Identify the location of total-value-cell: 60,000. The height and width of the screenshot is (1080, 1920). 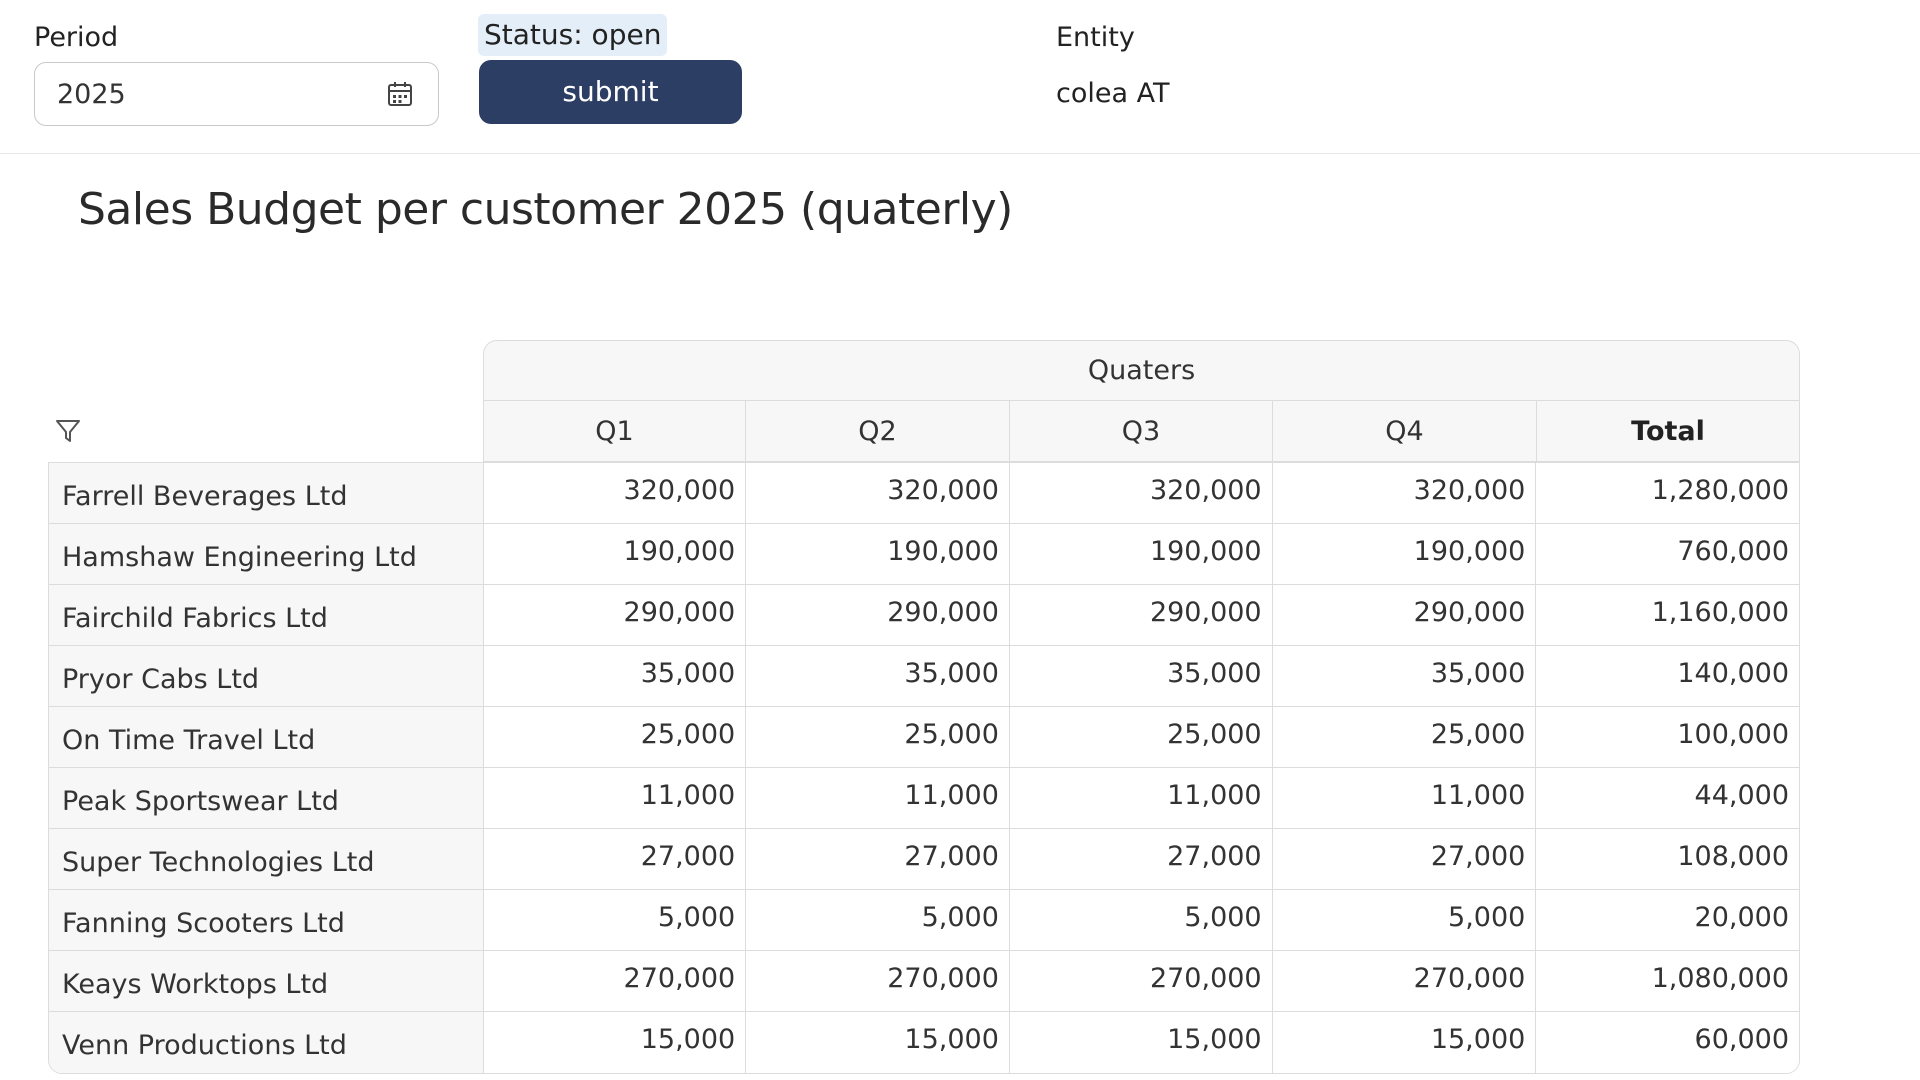
(1667, 1042).